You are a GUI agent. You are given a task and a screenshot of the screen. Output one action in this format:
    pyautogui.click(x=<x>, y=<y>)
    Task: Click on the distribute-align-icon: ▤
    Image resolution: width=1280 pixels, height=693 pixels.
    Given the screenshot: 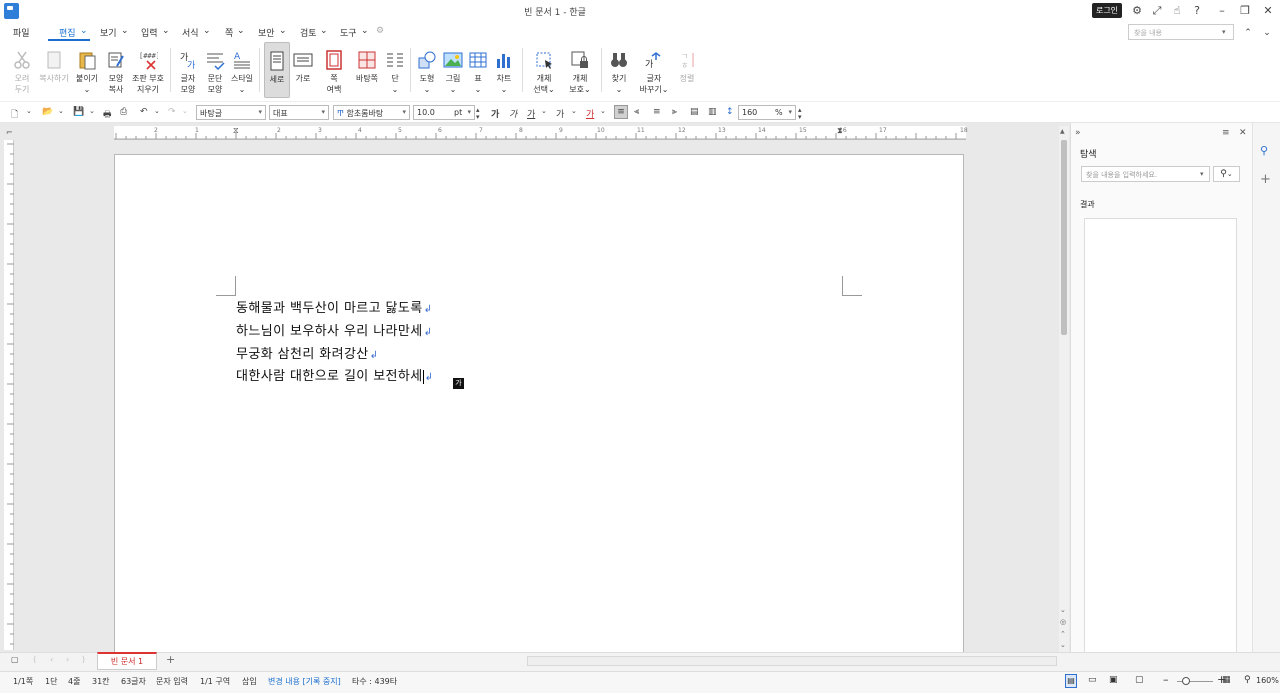 What is the action you would take?
    pyautogui.click(x=694, y=112)
    